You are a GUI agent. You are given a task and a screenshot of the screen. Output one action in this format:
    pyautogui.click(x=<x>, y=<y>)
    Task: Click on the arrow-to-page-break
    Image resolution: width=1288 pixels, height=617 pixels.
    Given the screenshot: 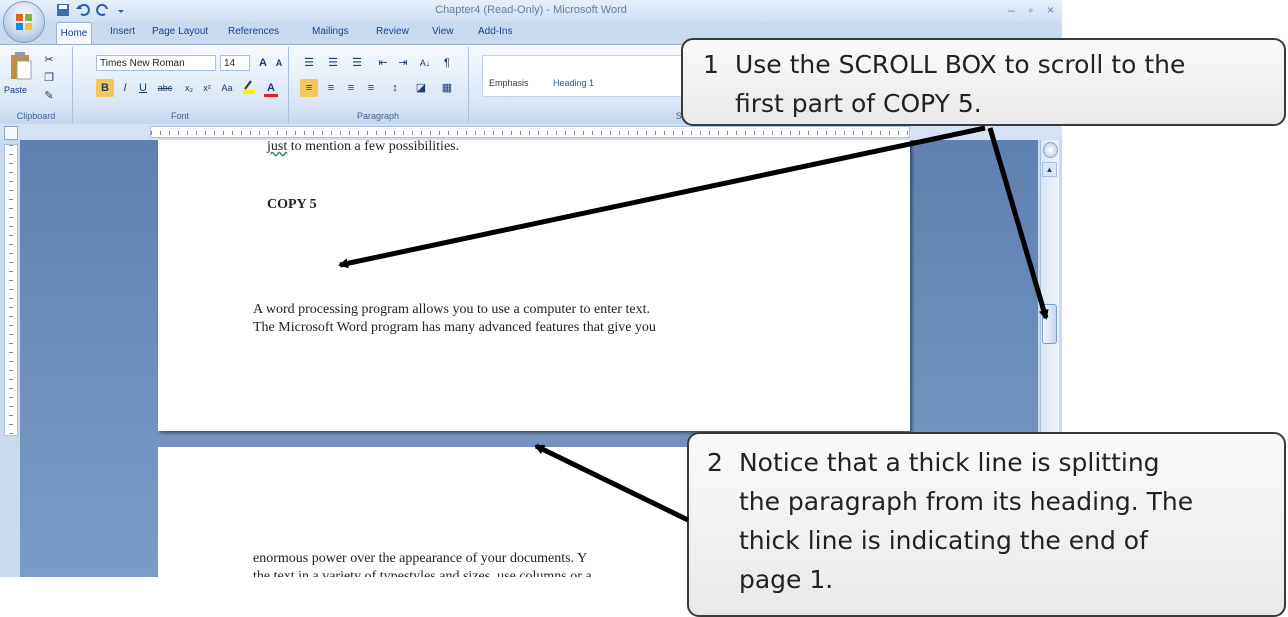 What is the action you would take?
    pyautogui.click(x=612, y=483)
    